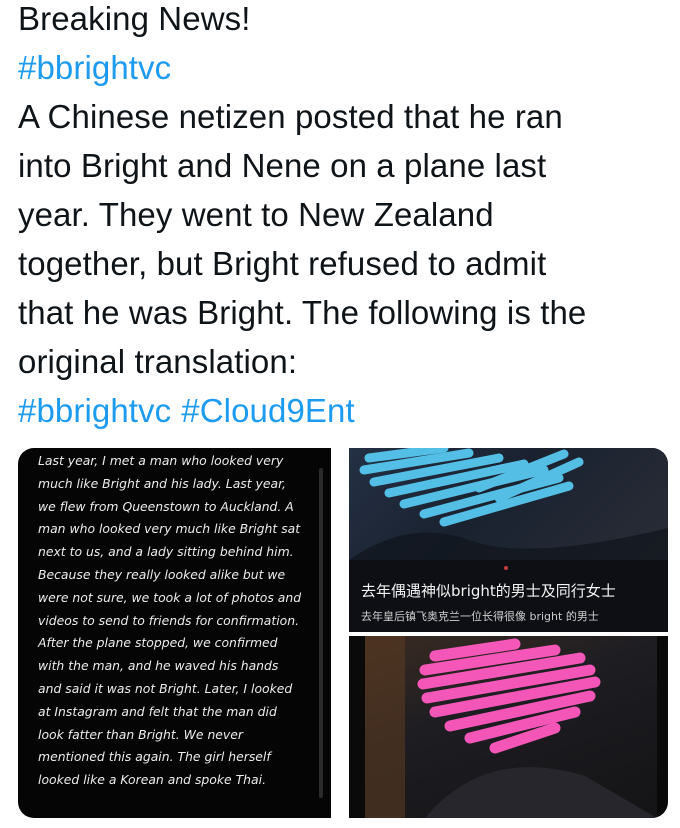 This screenshot has height=828, width=680. What do you see at coordinates (140, 734) in the screenshot?
I see `caption-line: look fatter than Bright. We never` at bounding box center [140, 734].